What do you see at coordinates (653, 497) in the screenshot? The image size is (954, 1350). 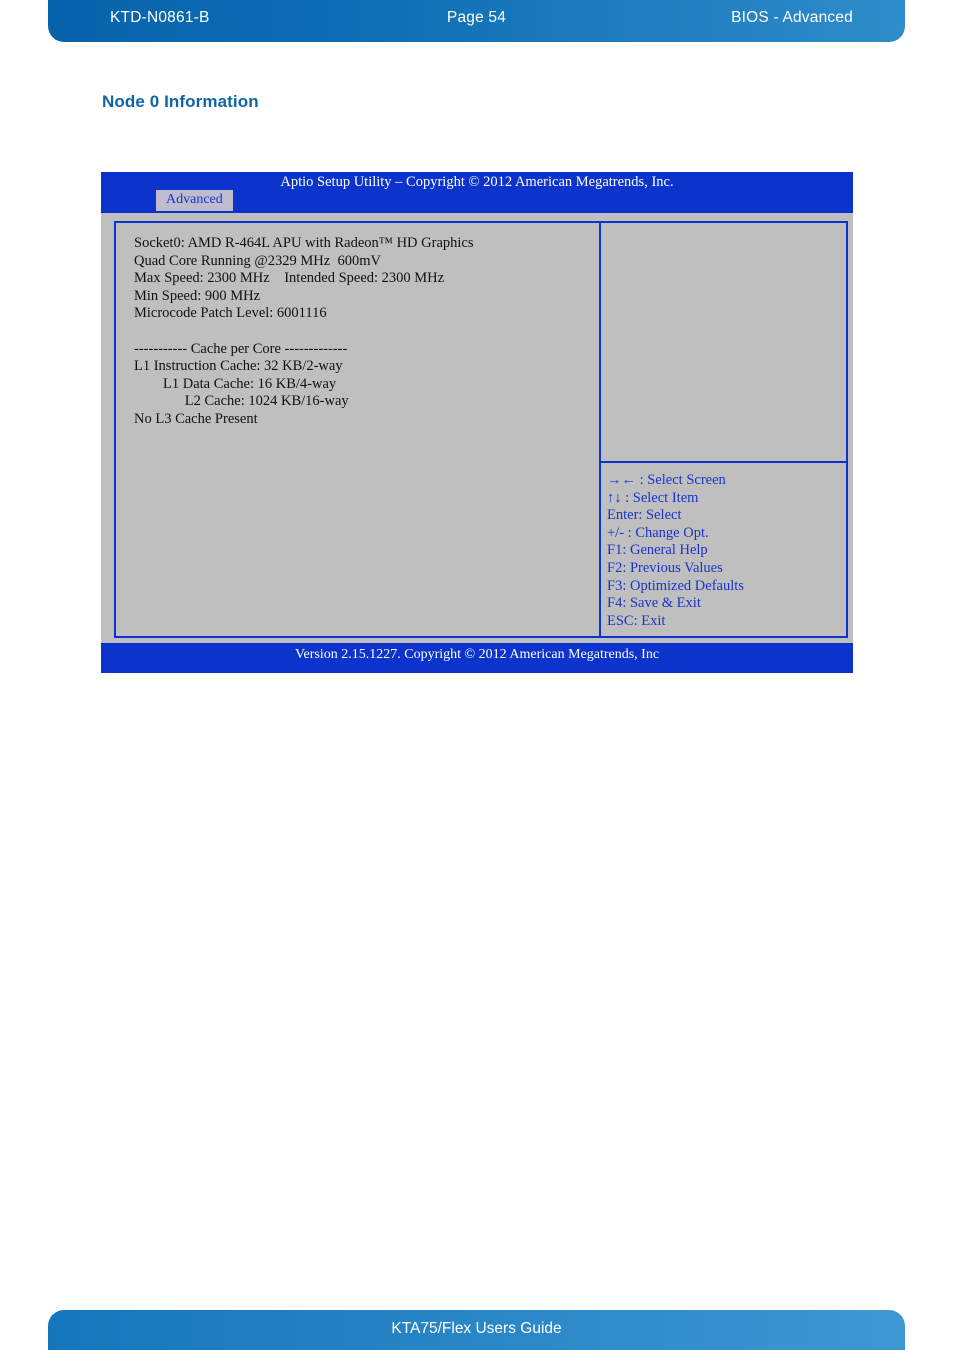 I see `legend-select-item: ↑↓ : Select Item` at bounding box center [653, 497].